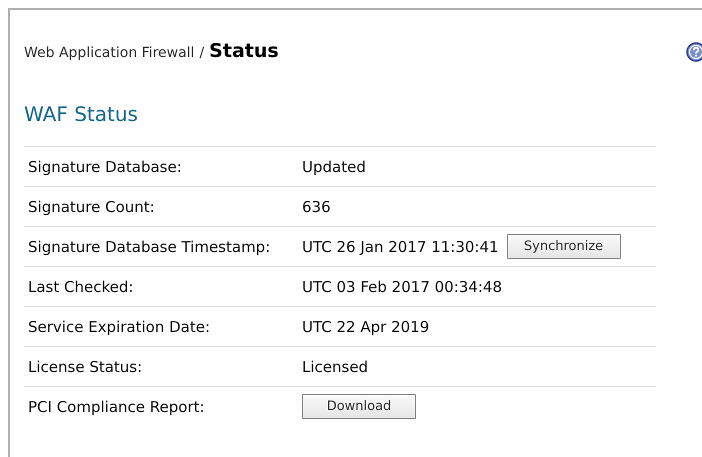 Image resolution: width=702 pixels, height=457 pixels. I want to click on field-value: Updated, so click(334, 167).